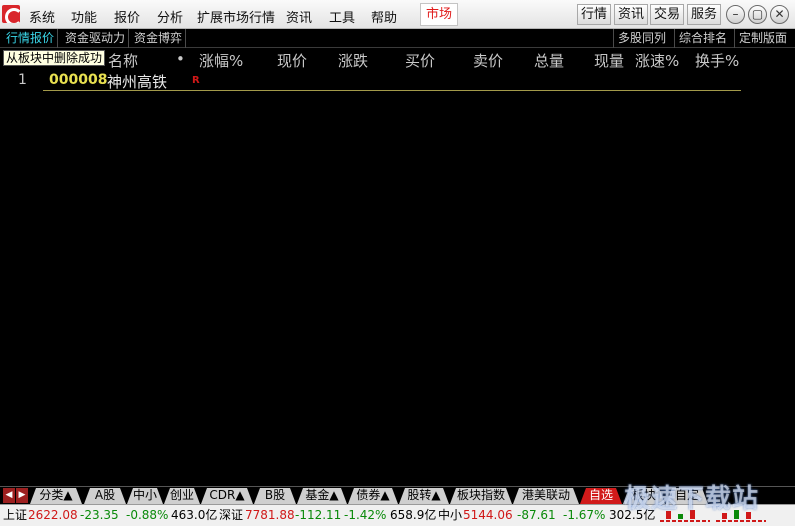  Describe the element at coordinates (292, 60) in the screenshot. I see `col-header-price: 现价` at that location.